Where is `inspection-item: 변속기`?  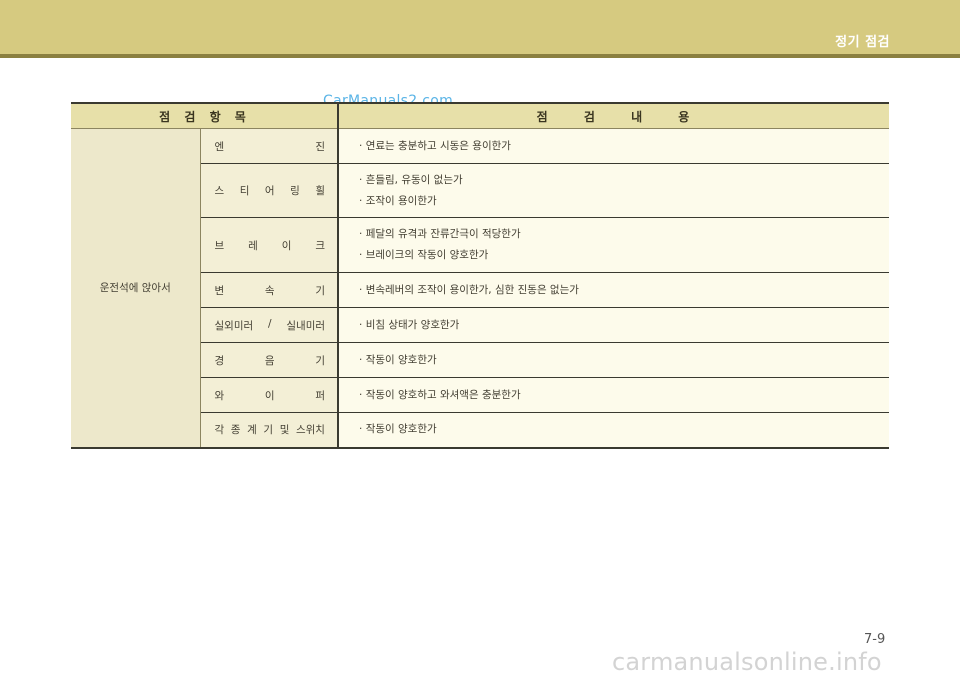
inspection-item: 변속기 is located at coordinates (270, 290).